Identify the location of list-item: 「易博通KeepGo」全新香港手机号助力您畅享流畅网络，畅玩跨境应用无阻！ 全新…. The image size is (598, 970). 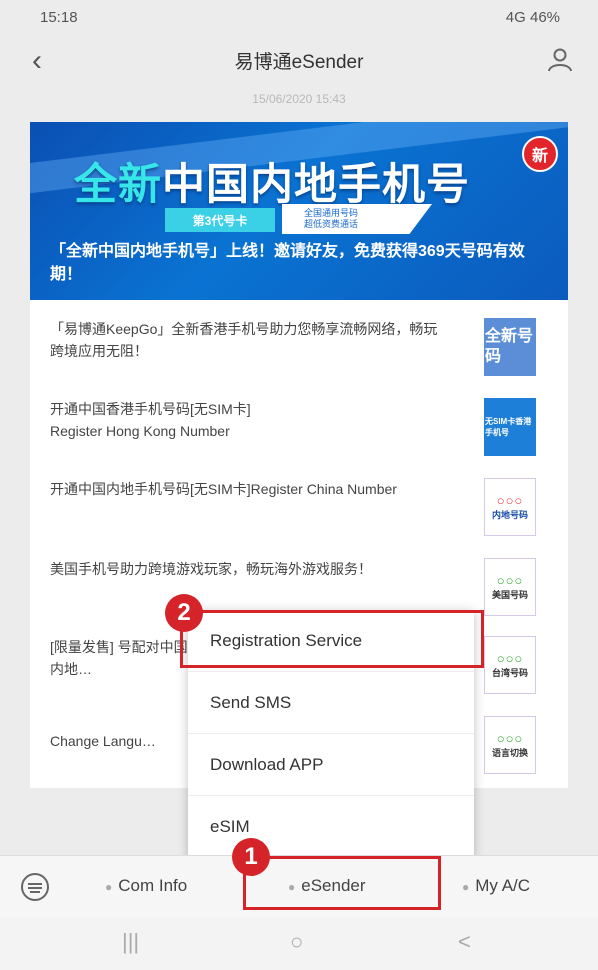
(300, 351).